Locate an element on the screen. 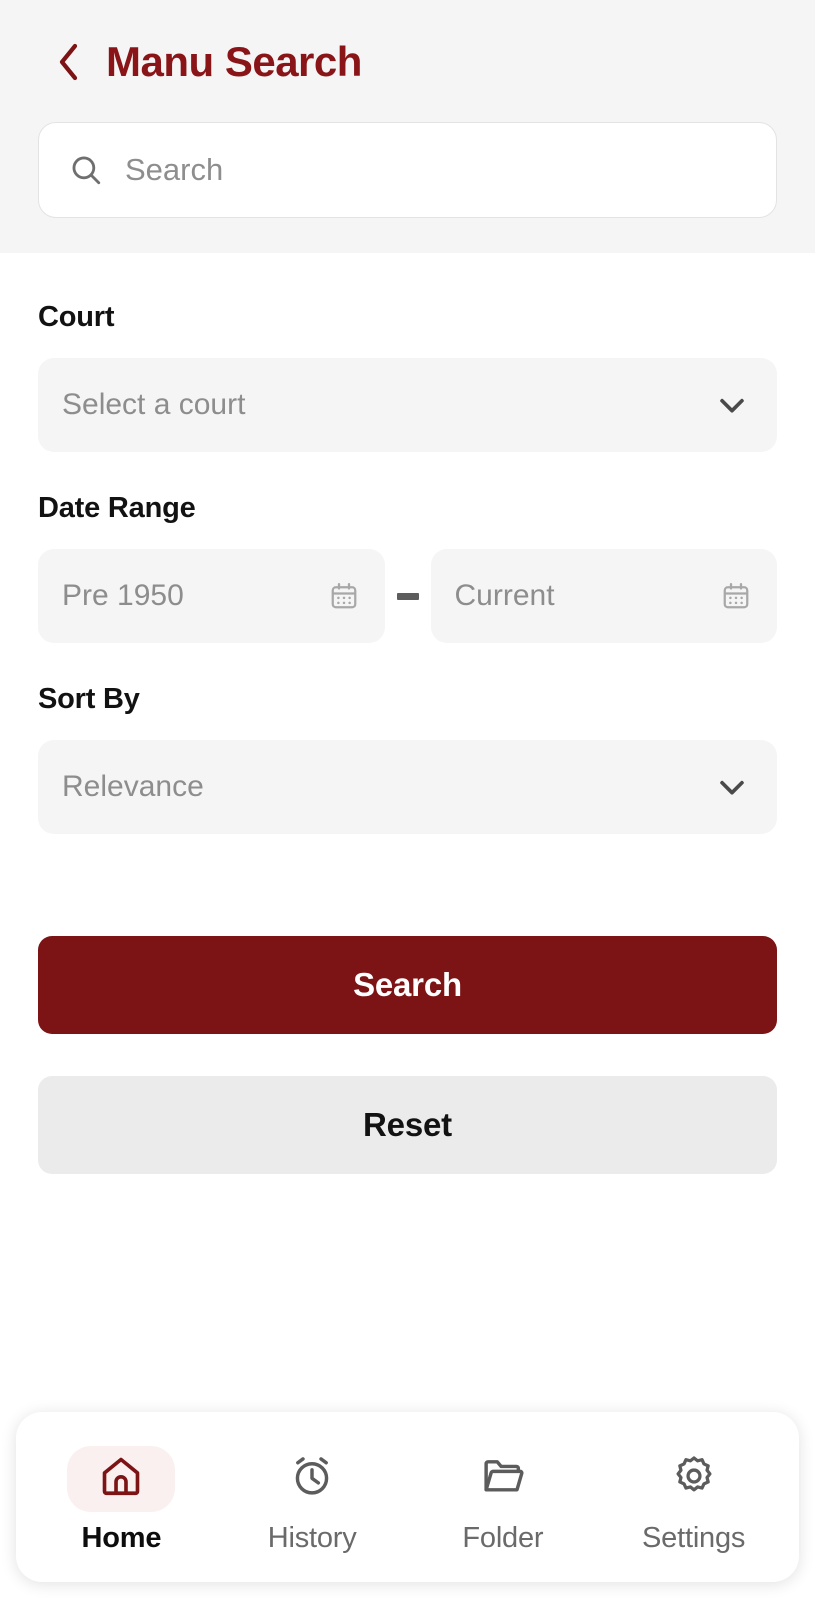 This screenshot has width=815, height=1600. date-to-field: Current is located at coordinates (603, 596).